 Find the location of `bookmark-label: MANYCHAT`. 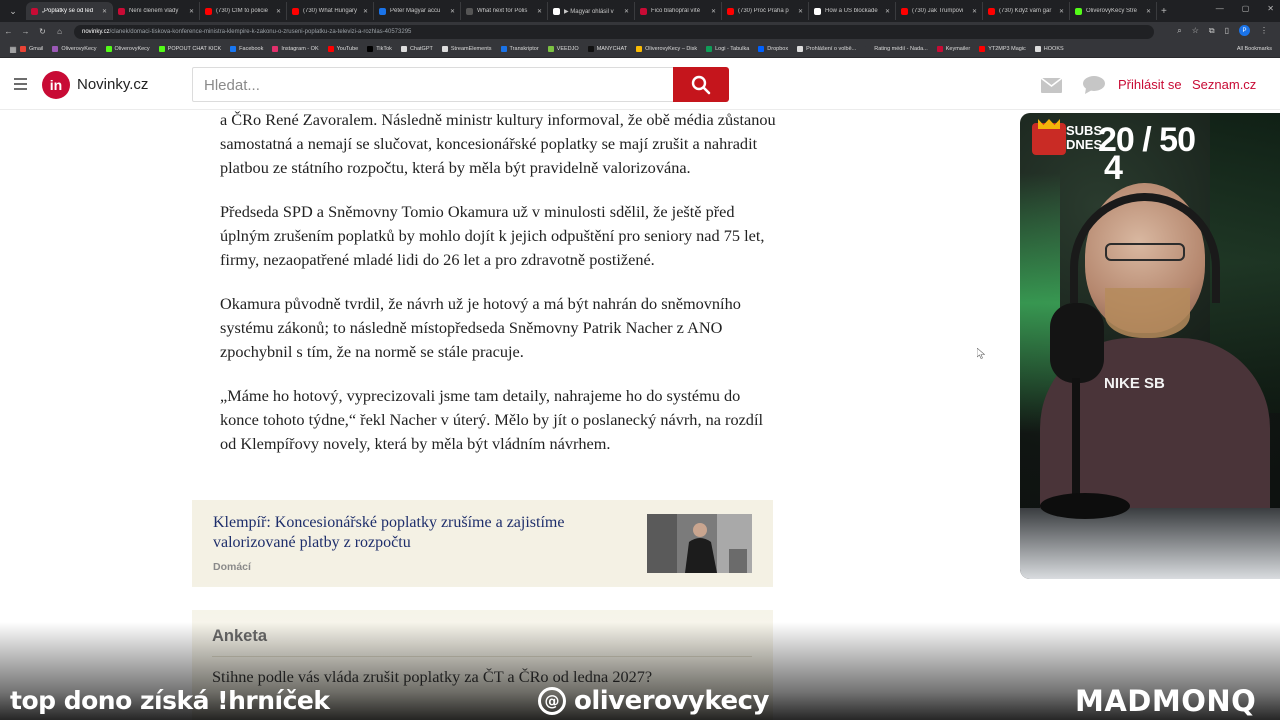

bookmark-label: MANYCHAT is located at coordinates (612, 49).